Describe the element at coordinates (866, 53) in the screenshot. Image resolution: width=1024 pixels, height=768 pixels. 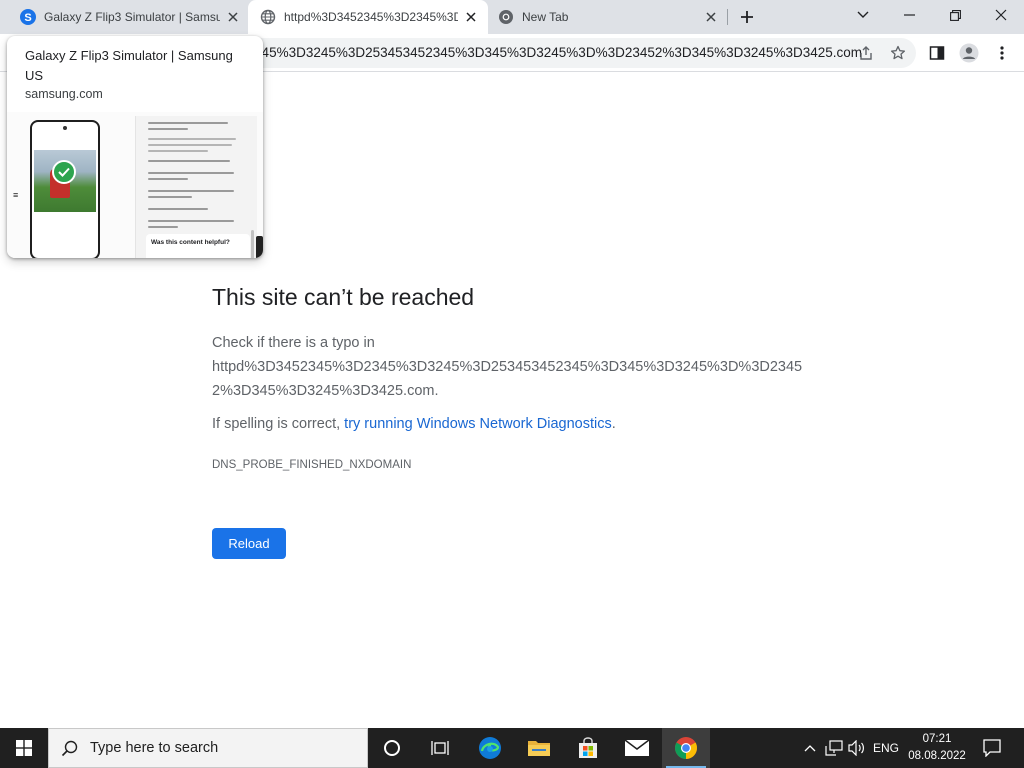
I see `share-icon` at that location.